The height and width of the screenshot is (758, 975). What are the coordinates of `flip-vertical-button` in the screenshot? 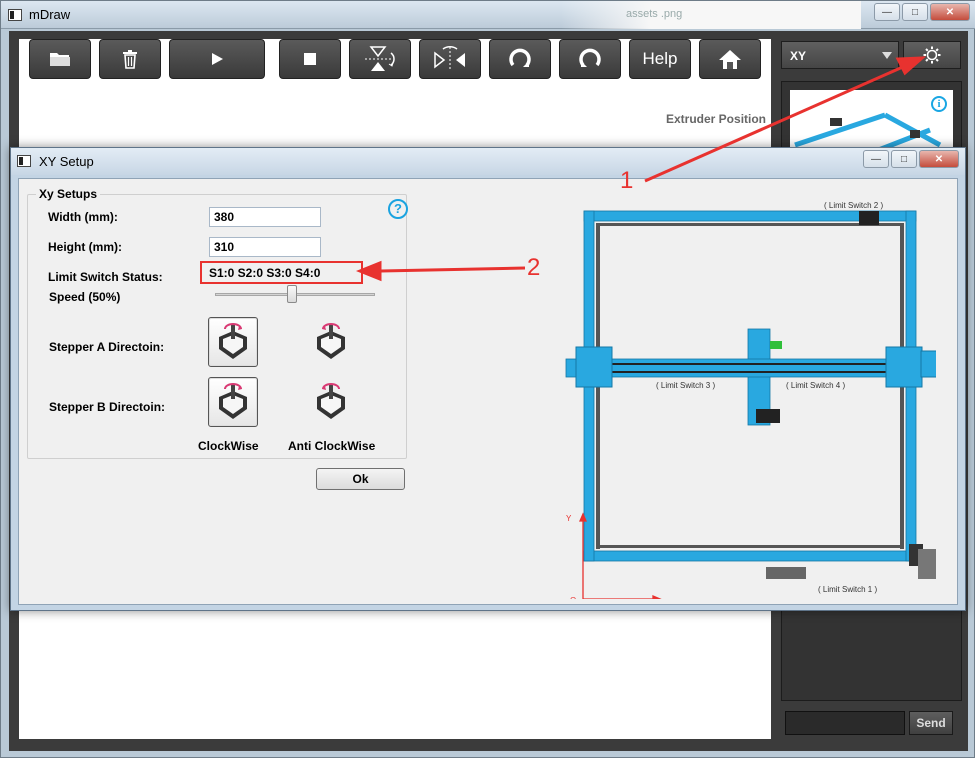 It's located at (380, 59).